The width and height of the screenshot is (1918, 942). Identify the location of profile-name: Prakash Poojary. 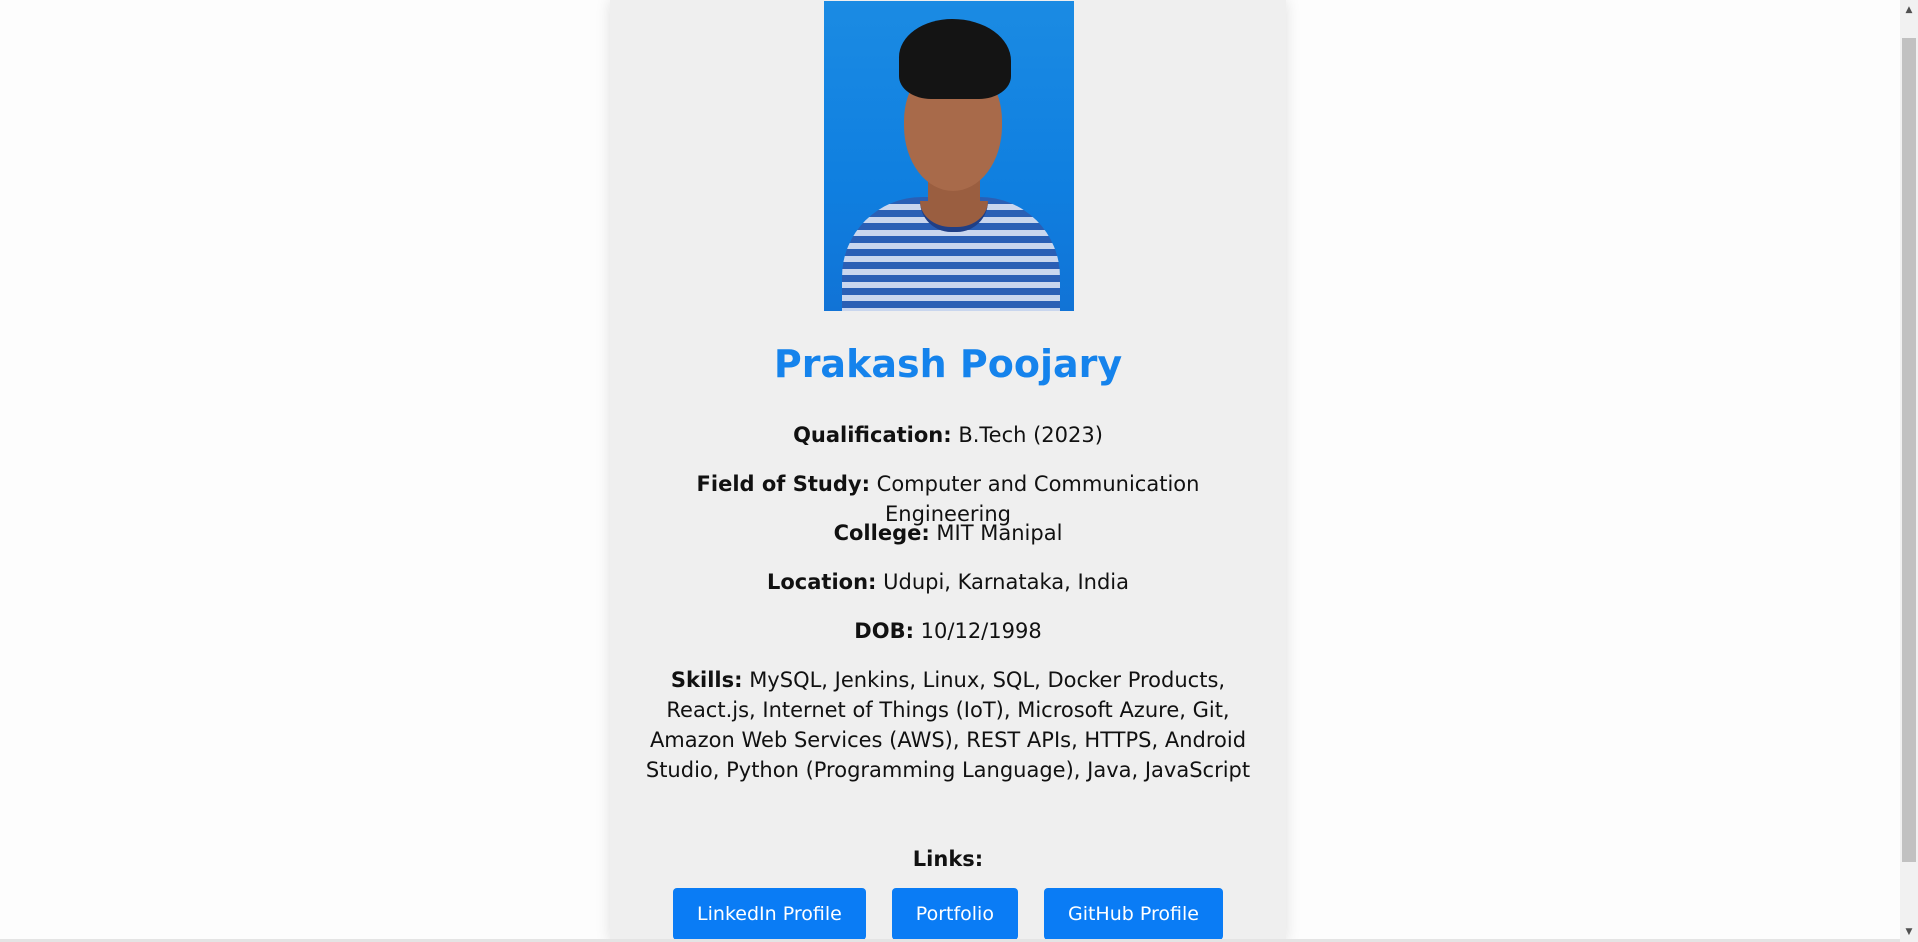
(948, 364).